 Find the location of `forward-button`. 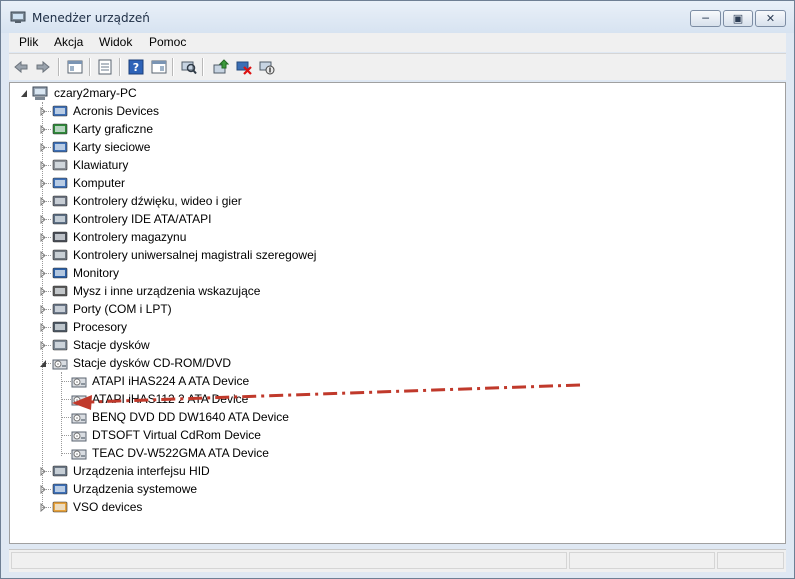

forward-button is located at coordinates (43, 67).